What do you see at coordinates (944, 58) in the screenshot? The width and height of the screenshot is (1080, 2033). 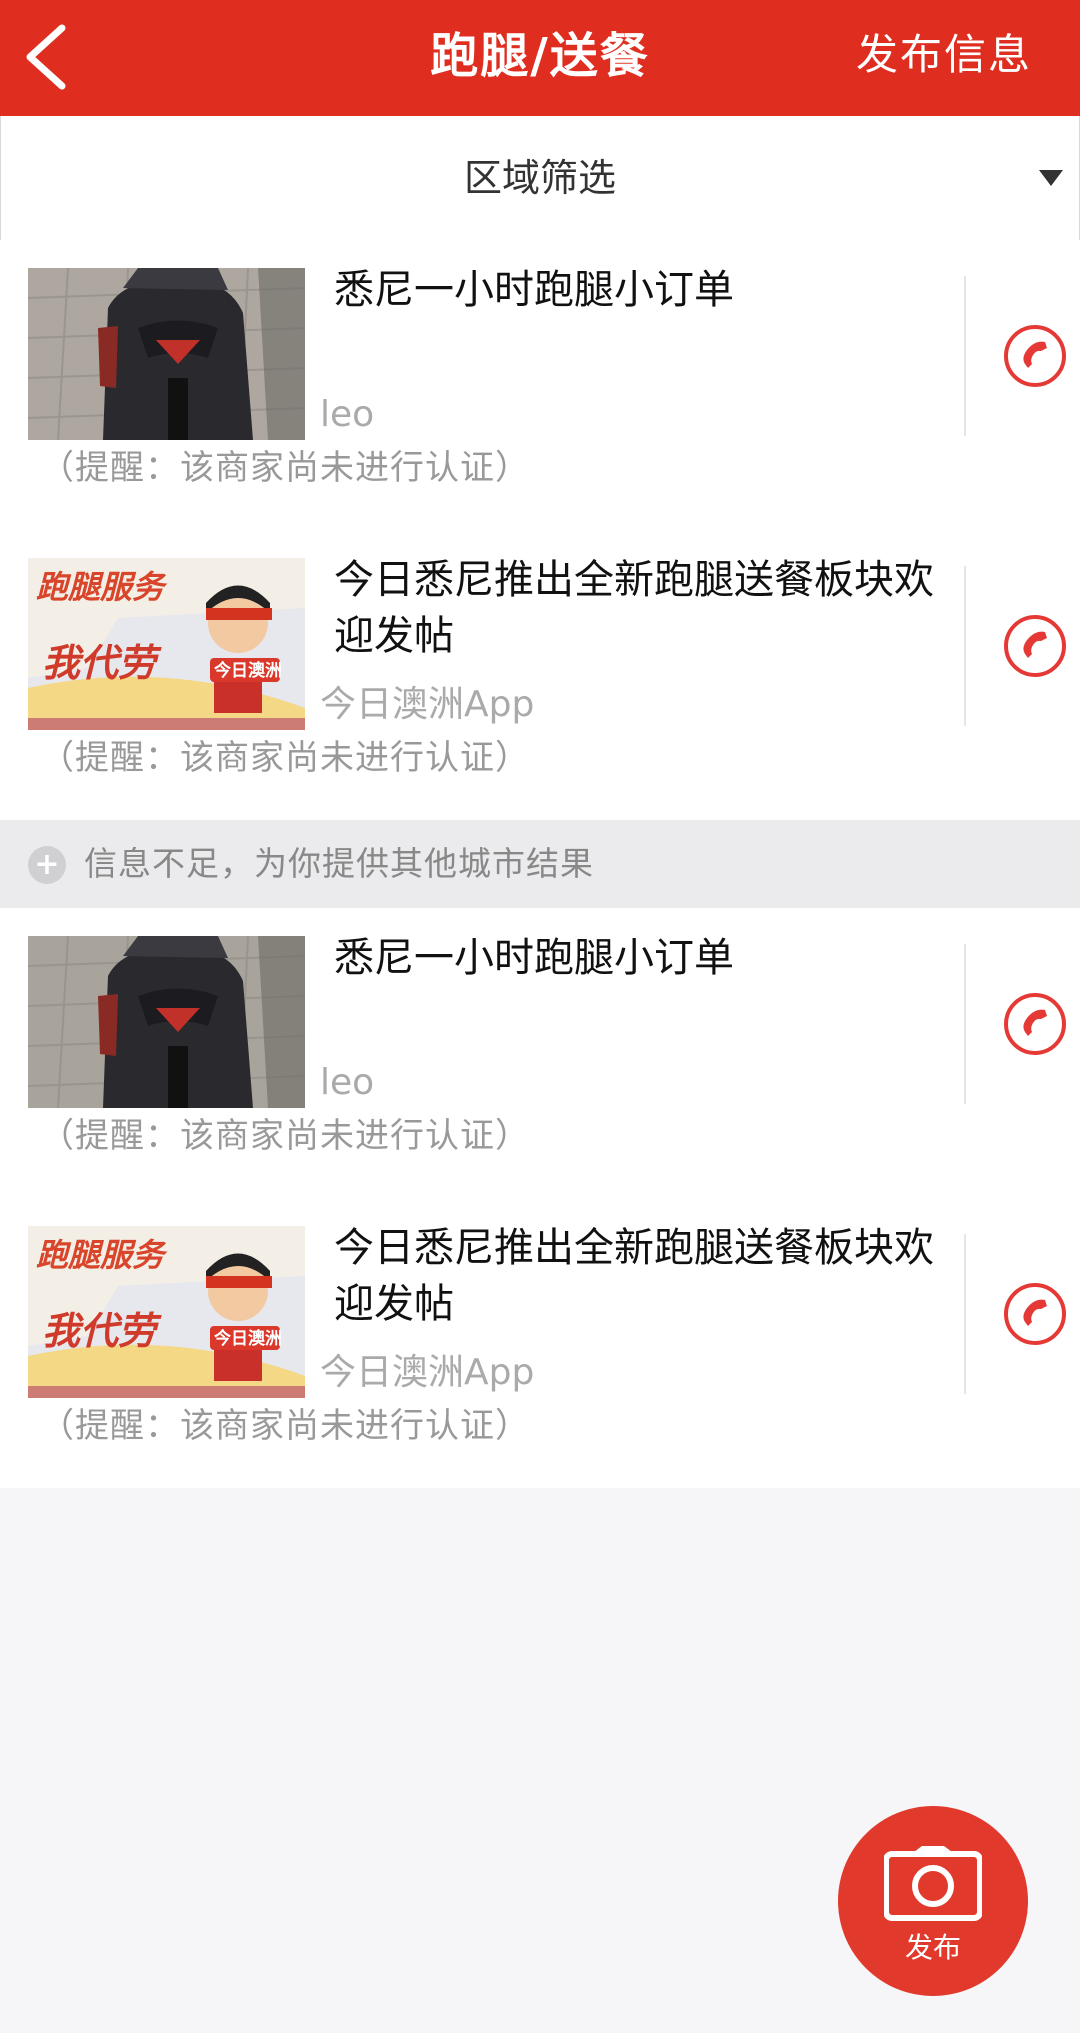 I see `publish-info-button: 发布信息` at bounding box center [944, 58].